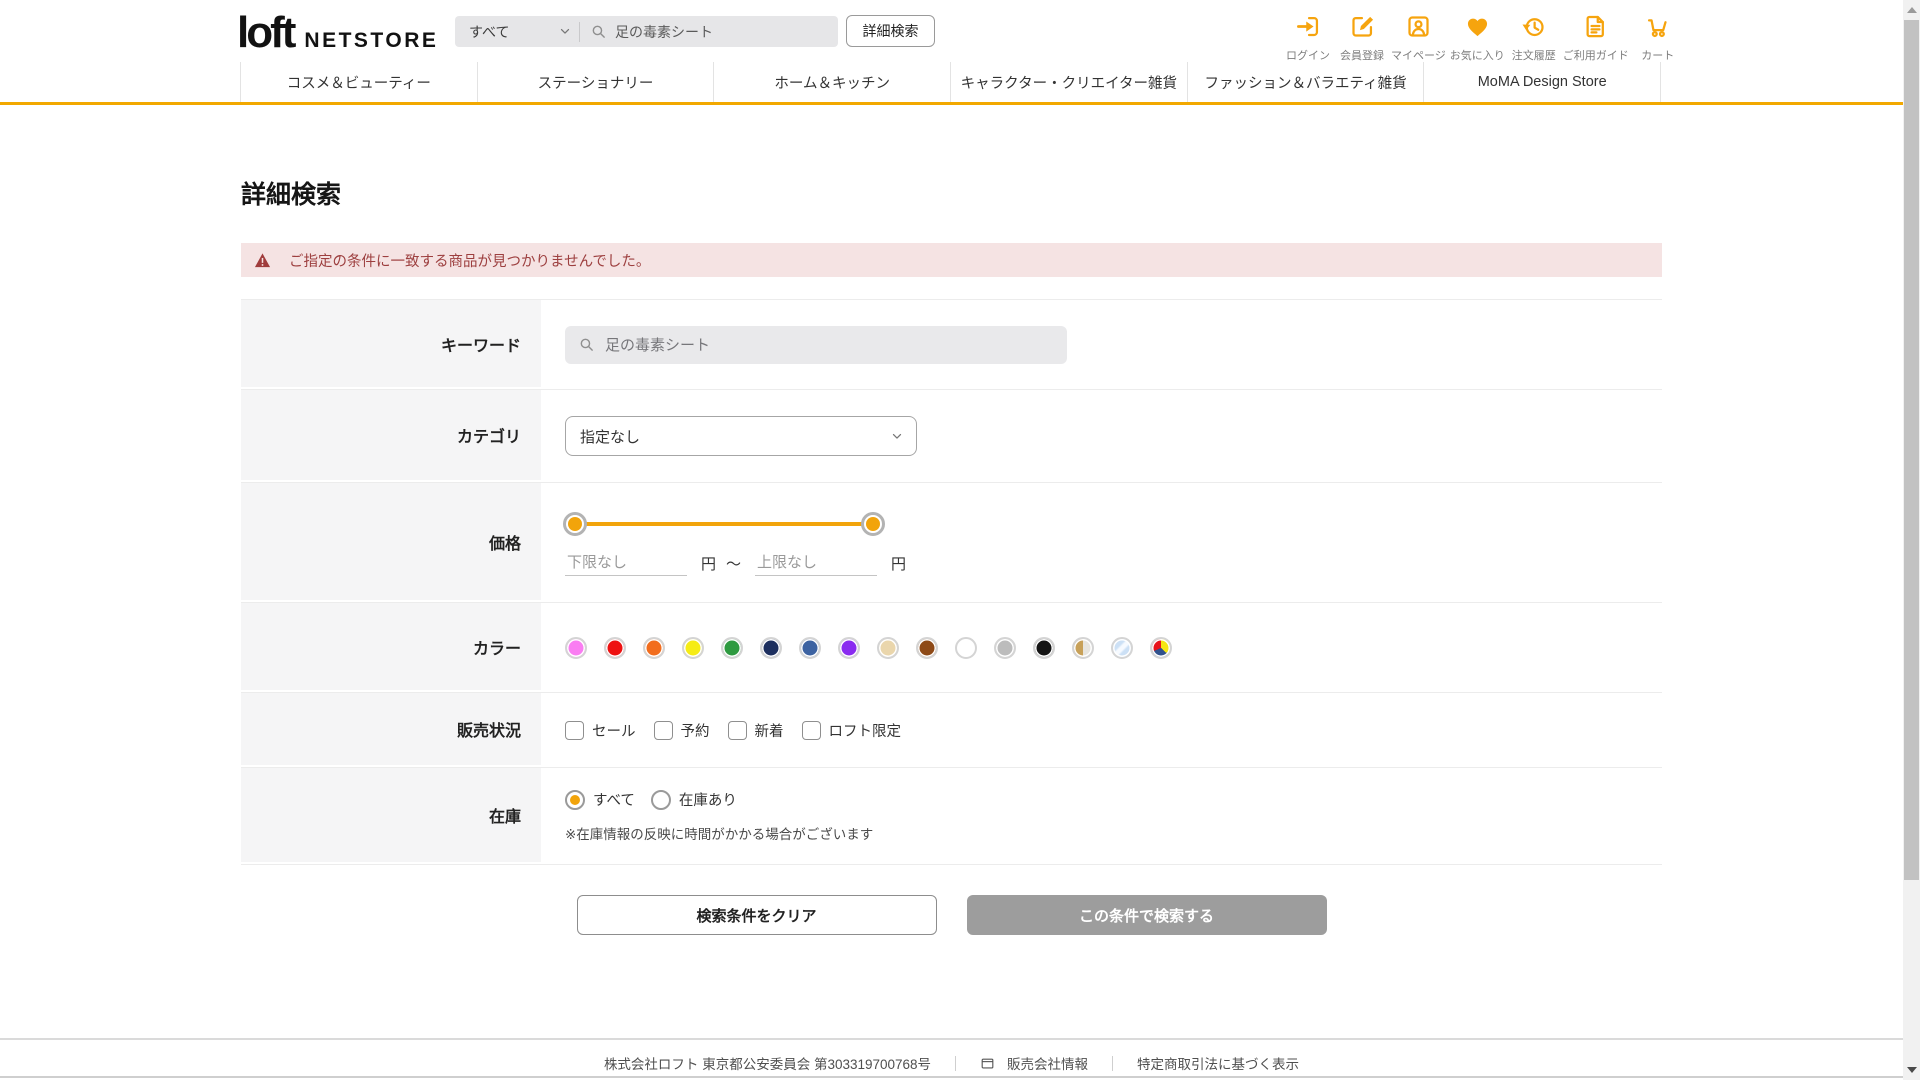  Describe the element at coordinates (267, 260) in the screenshot. I see `warning-icon` at that location.